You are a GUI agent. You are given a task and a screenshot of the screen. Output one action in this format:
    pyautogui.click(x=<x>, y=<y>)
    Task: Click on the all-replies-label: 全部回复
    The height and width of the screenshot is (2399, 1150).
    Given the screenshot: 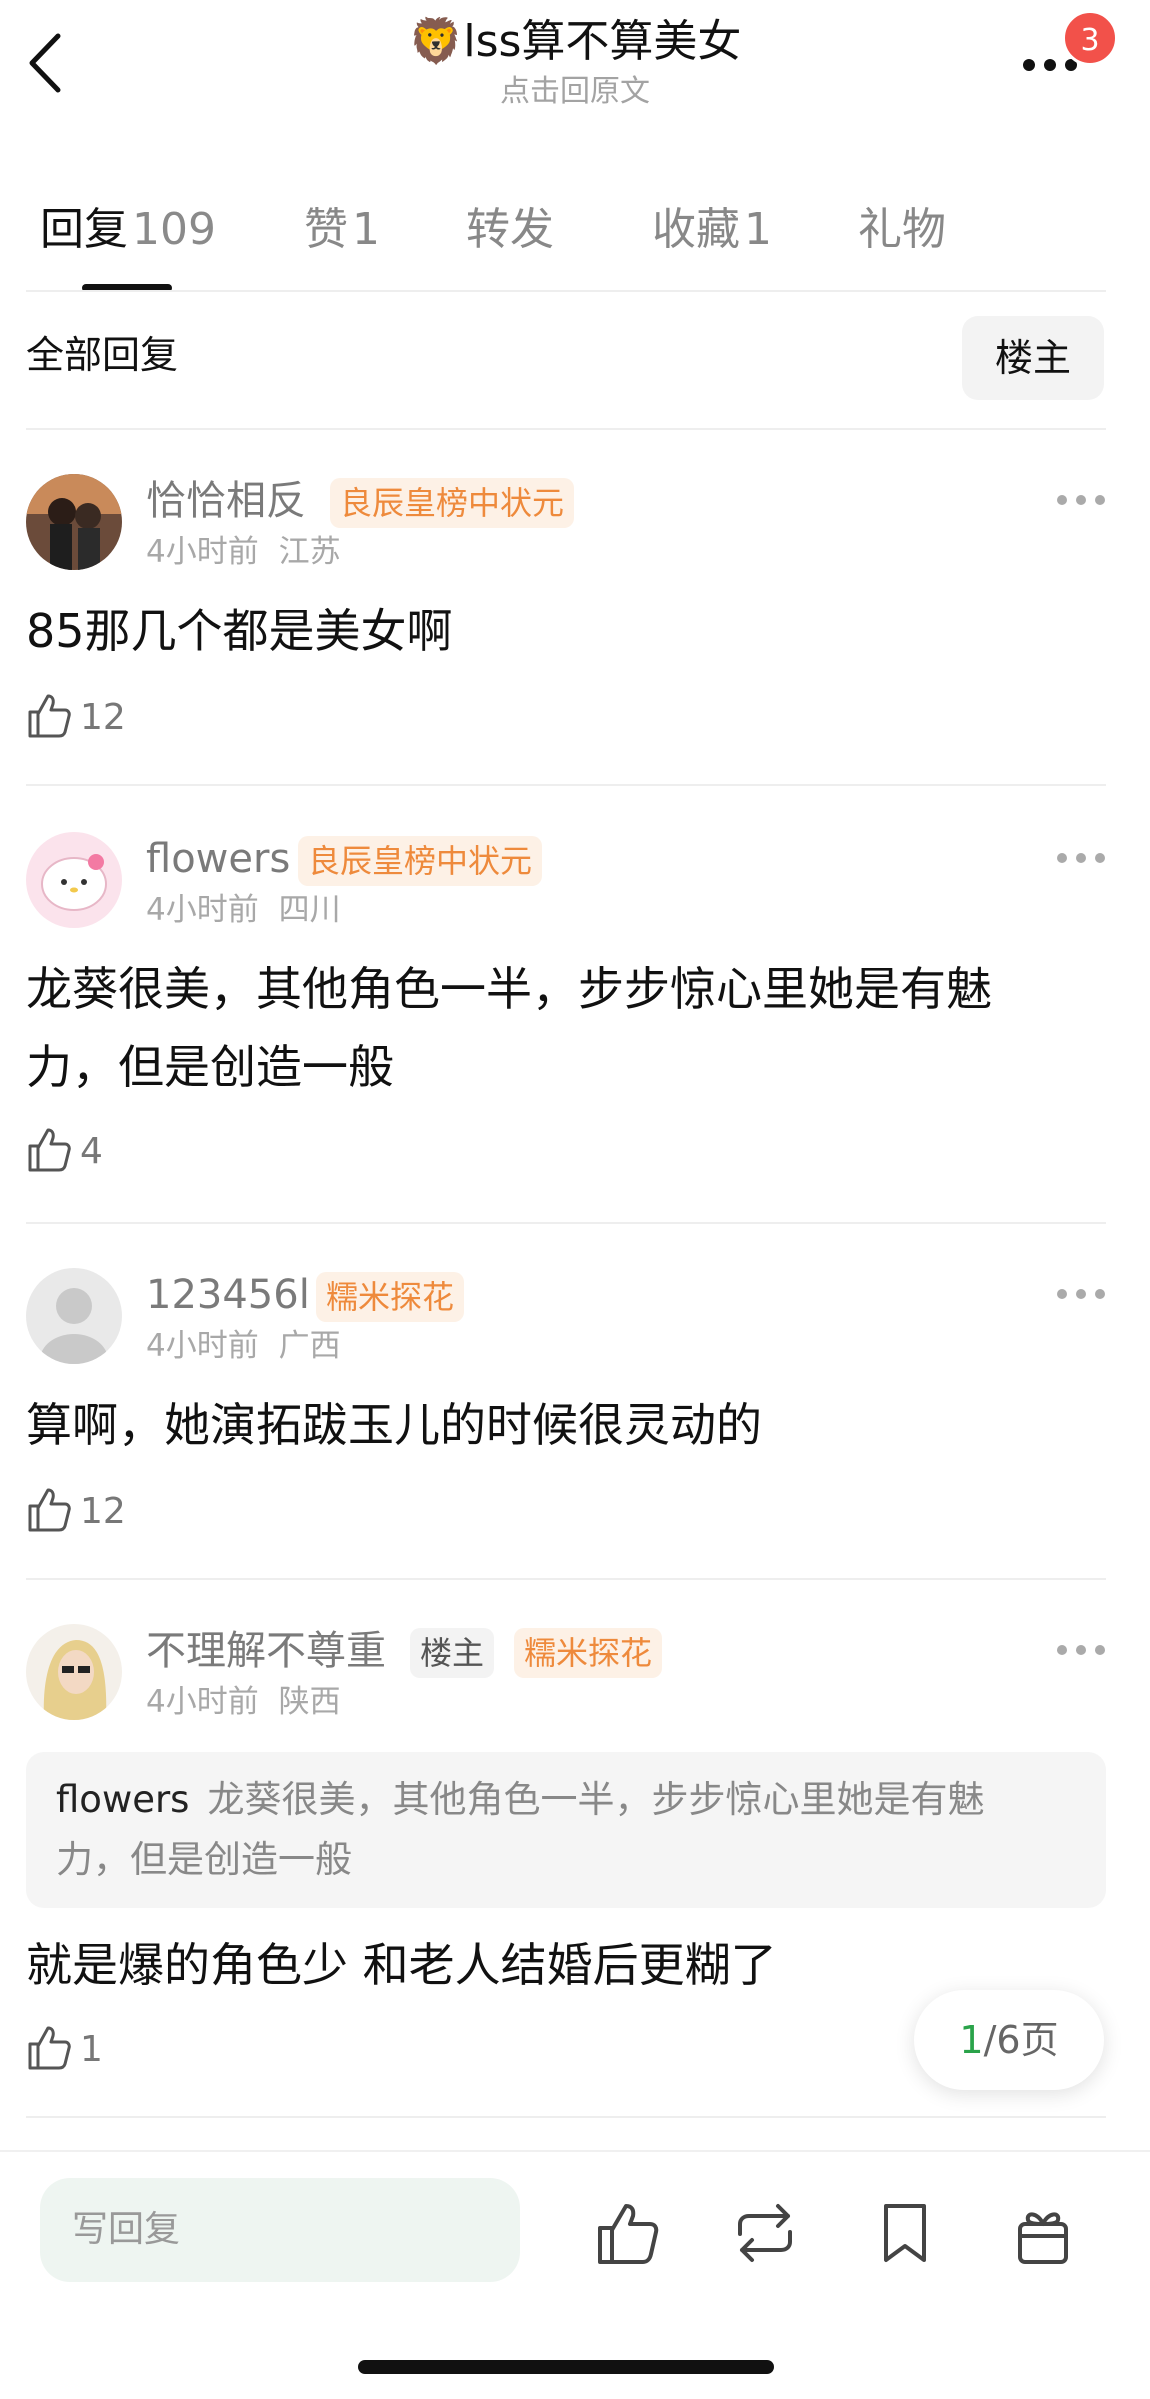 What is the action you would take?
    pyautogui.click(x=102, y=355)
    